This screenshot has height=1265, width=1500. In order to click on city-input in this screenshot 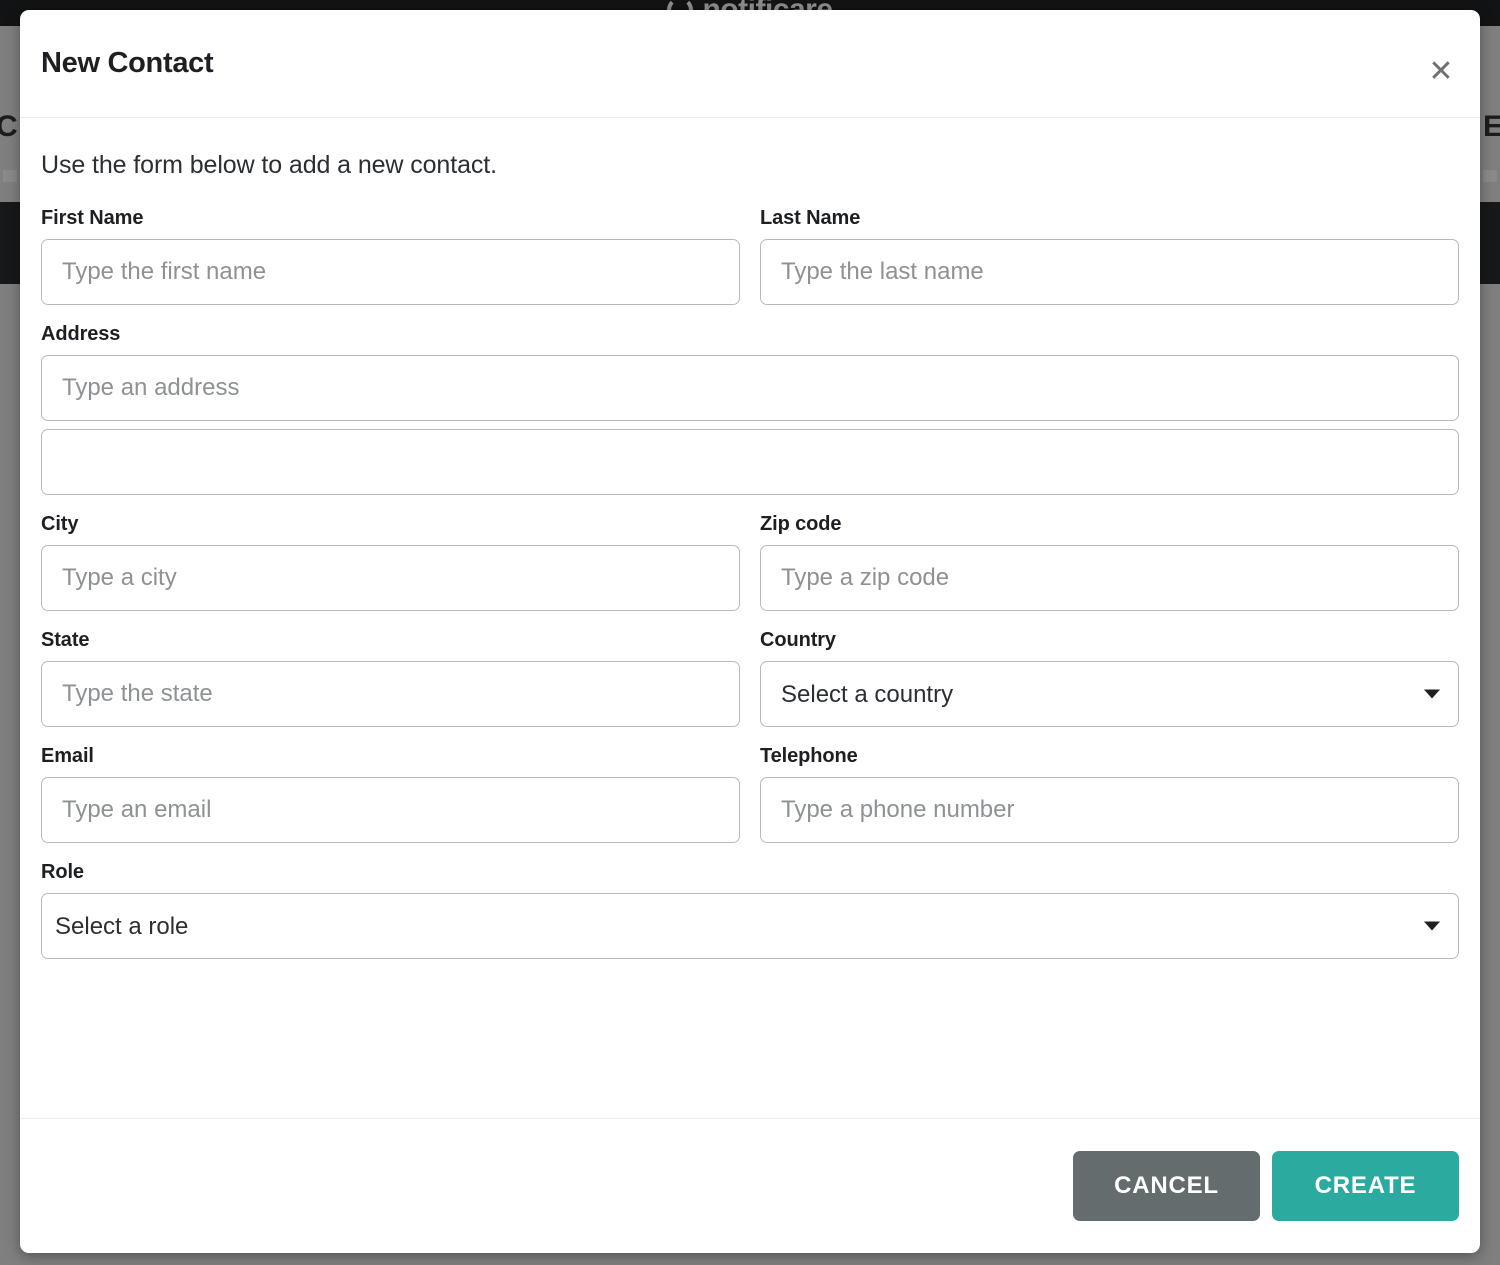, I will do `click(390, 578)`.